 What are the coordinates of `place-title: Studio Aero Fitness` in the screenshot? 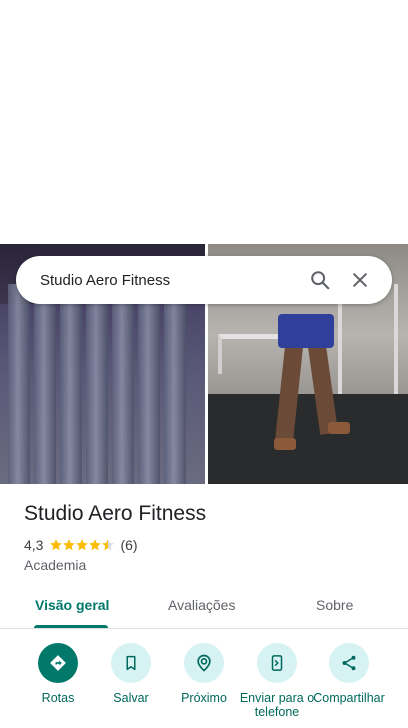 It's located at (115, 513).